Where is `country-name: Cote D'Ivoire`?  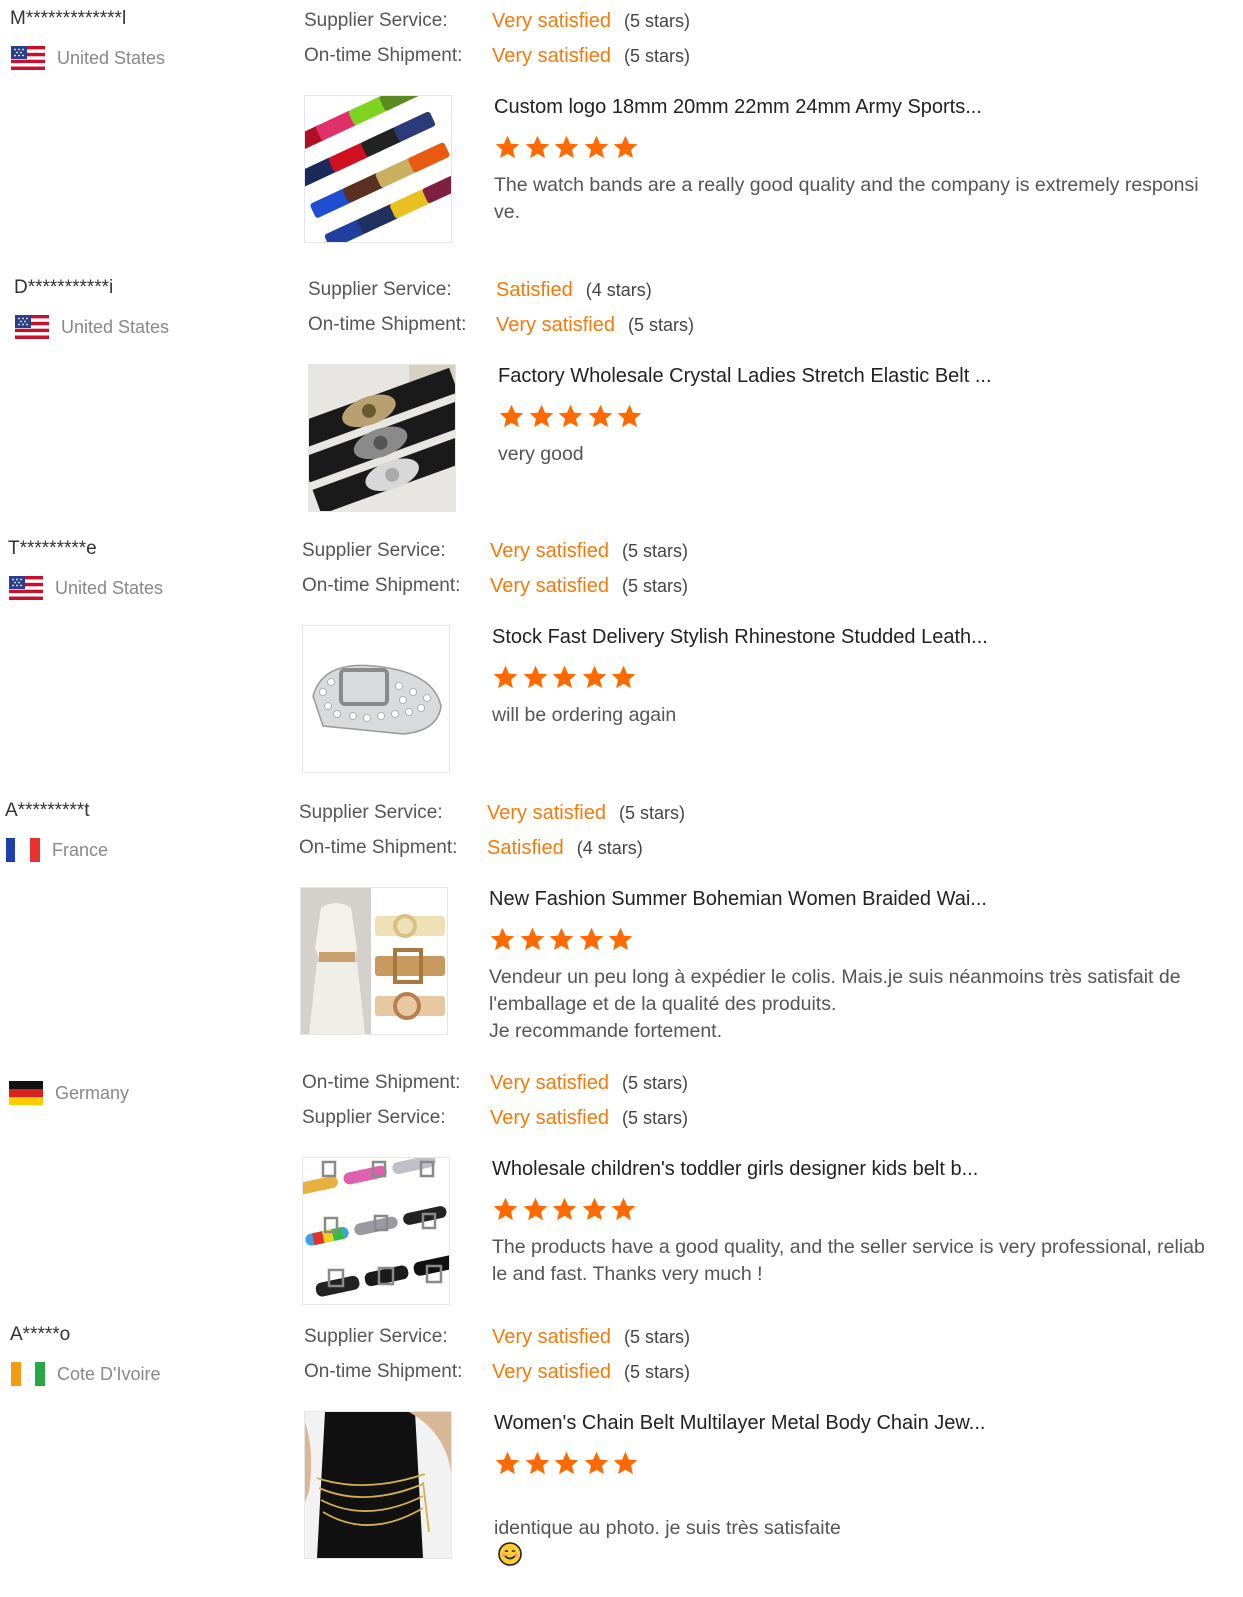
country-name: Cote D'Ivoire is located at coordinates (109, 1373).